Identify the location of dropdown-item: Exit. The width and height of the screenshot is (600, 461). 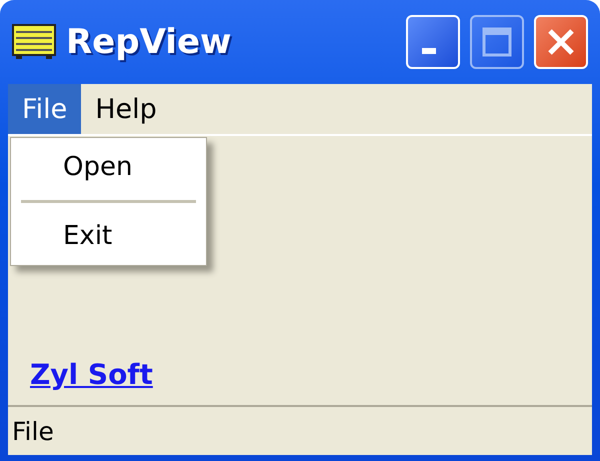
(108, 236).